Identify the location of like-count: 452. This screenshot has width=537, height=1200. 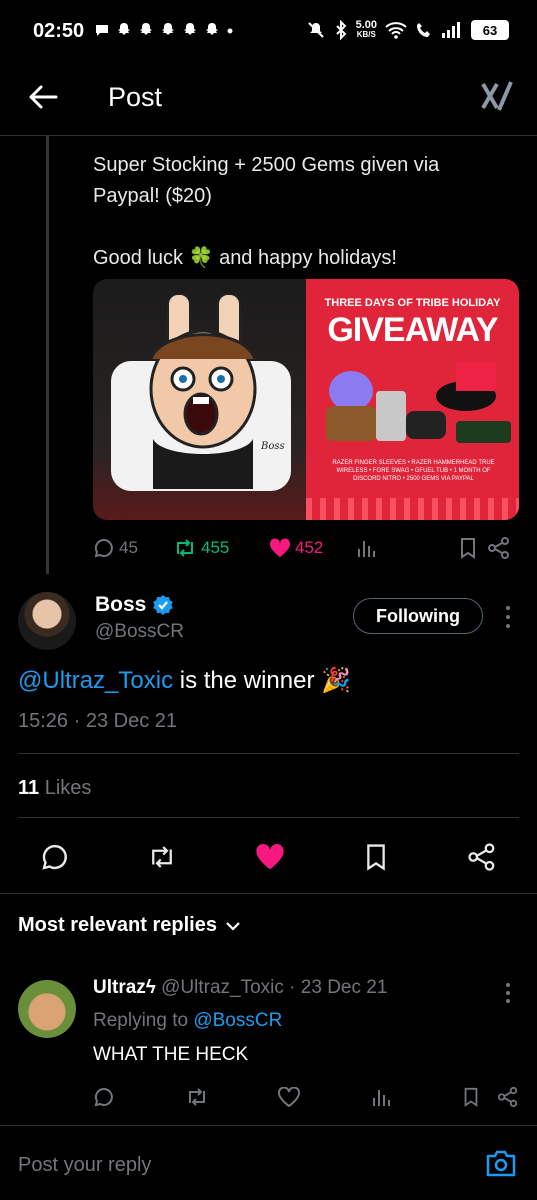
(309, 547).